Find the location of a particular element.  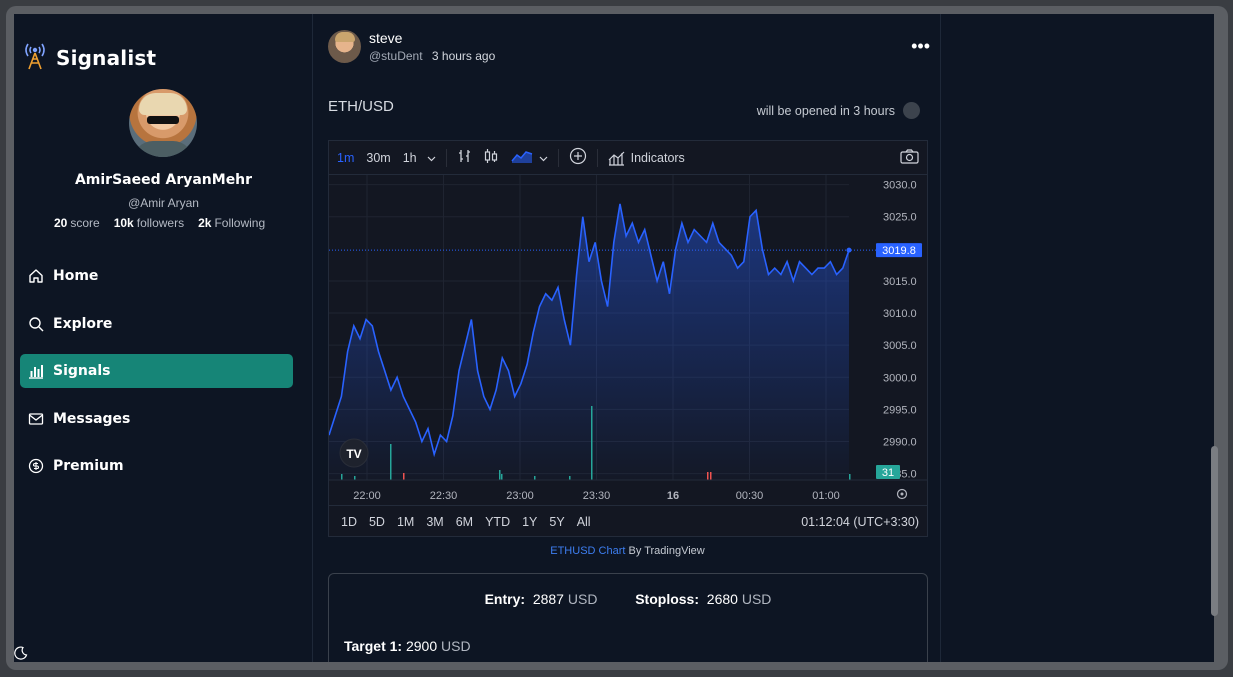

main-nav: Home Explore Signals Messages Premium is located at coordinates (156, 378).